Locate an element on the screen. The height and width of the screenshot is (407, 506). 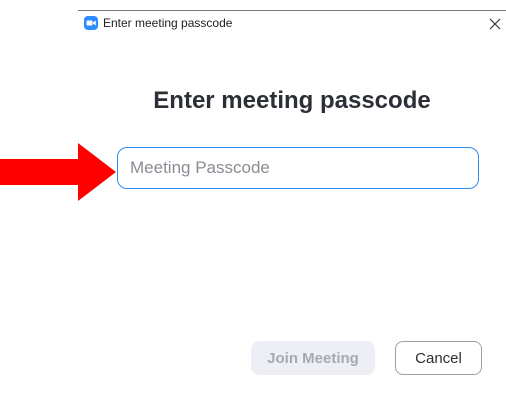
close-icon is located at coordinates (495, 24).